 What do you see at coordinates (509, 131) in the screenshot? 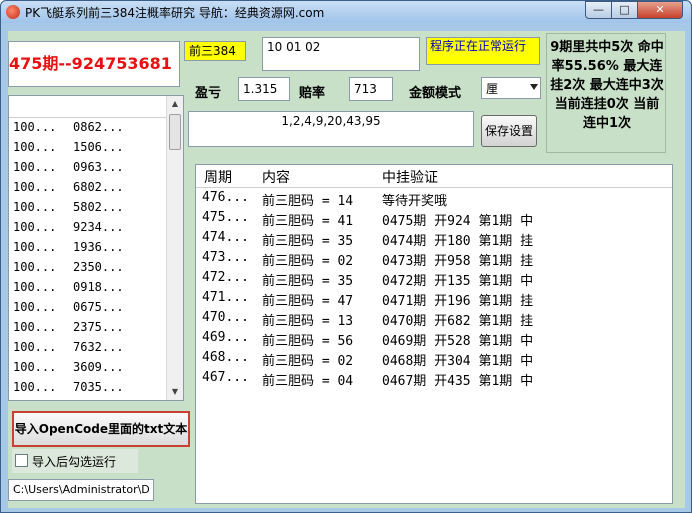
I see `save-settings-button: 保存设置` at bounding box center [509, 131].